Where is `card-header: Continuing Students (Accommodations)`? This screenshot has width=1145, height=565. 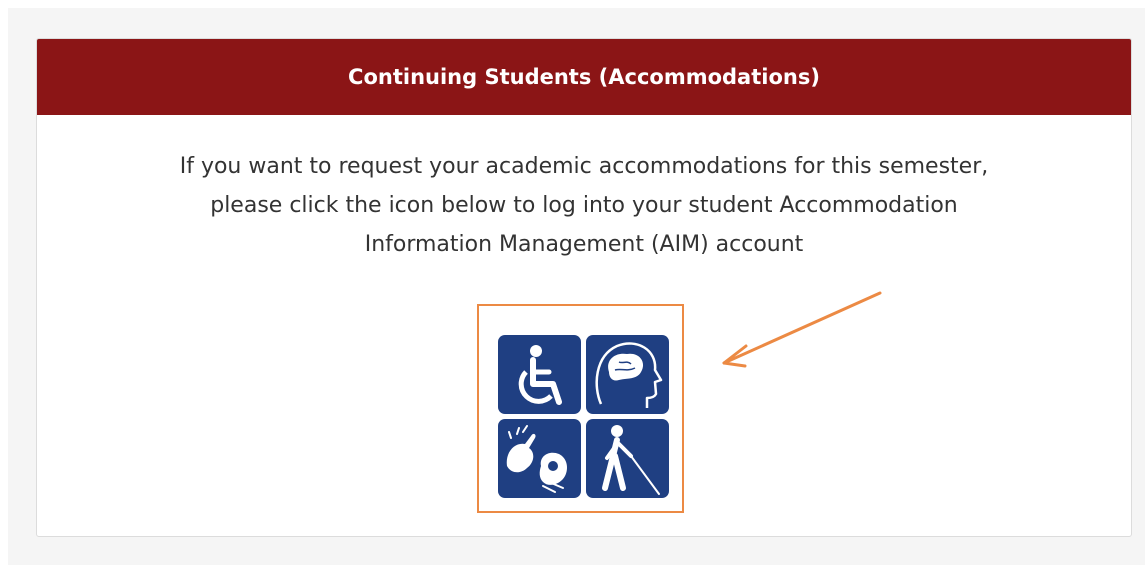
card-header: Continuing Students (Accommodations) is located at coordinates (584, 77).